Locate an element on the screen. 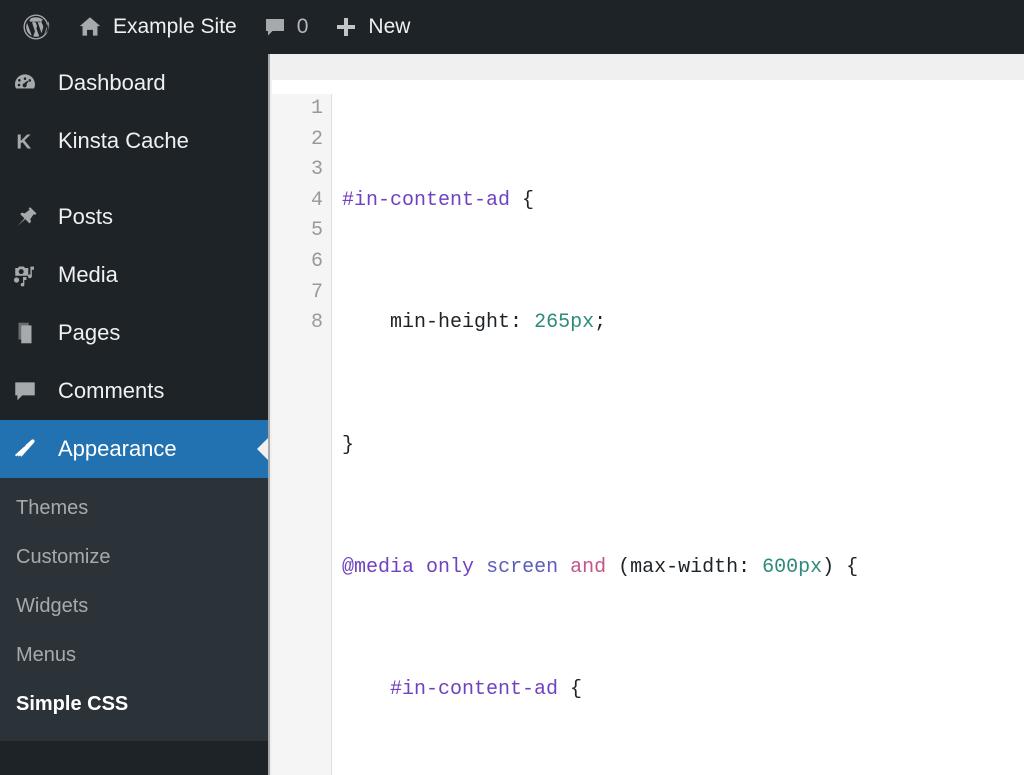 The image size is (1024, 775). dashboard-gauge-icon is located at coordinates (31, 83).